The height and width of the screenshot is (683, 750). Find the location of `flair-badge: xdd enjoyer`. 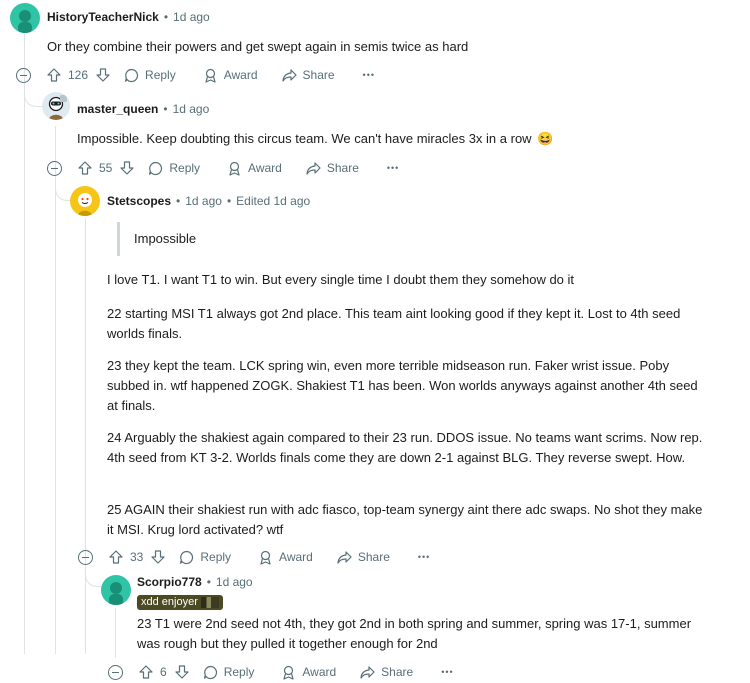

flair-badge: xdd enjoyer is located at coordinates (180, 602).